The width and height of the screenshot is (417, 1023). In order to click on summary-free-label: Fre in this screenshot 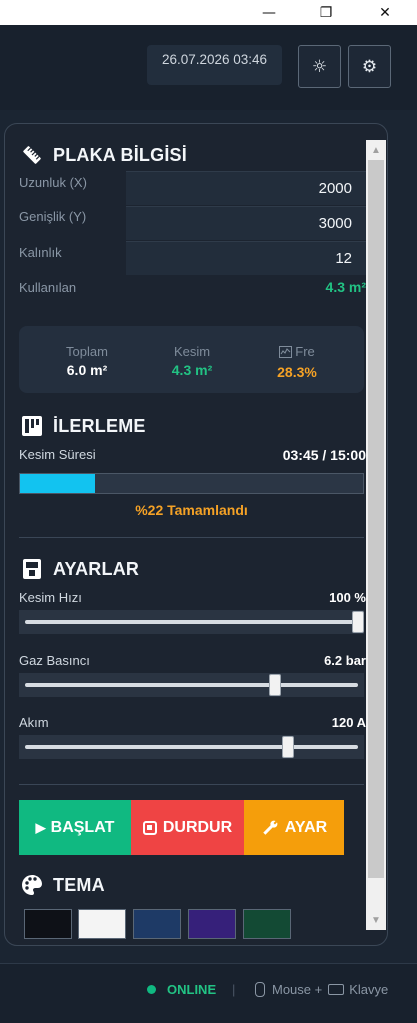, I will do `click(297, 352)`.